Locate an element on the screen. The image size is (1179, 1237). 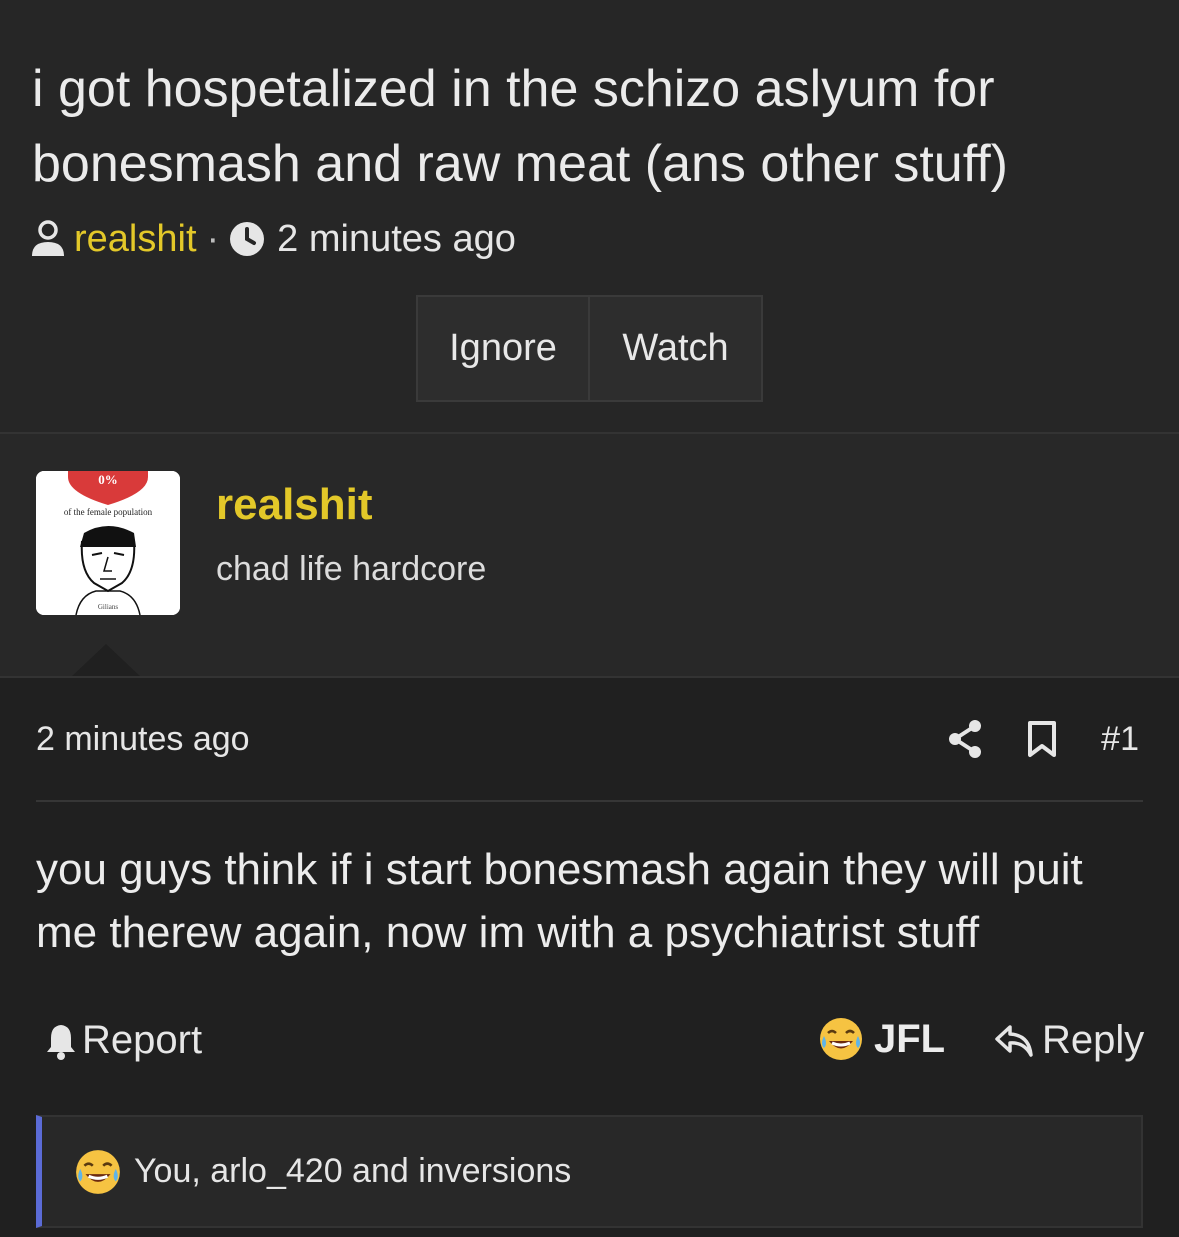
svg-text: of the female population is located at coordinates (108, 512).